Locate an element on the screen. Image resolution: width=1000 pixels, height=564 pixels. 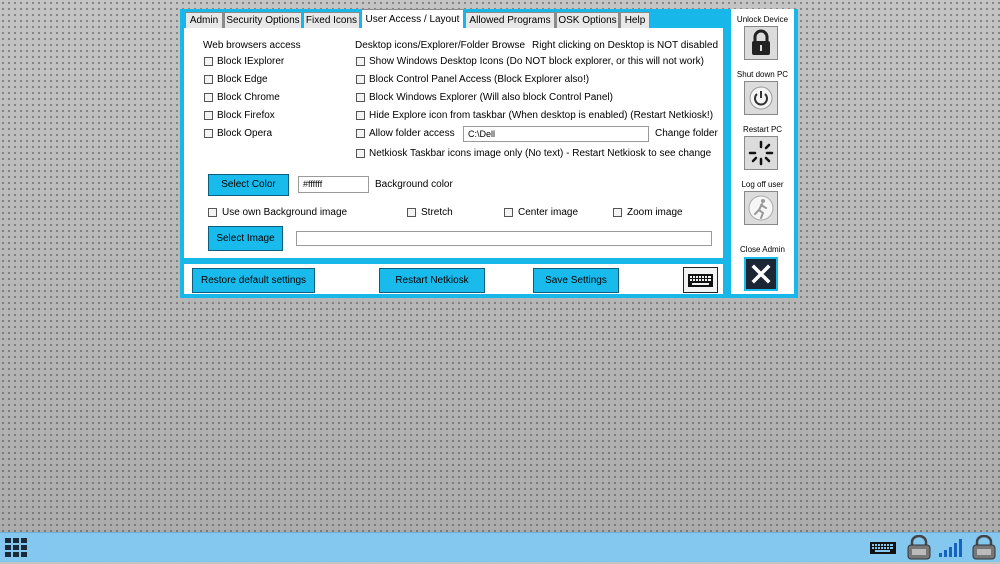
block-chrome-checkbox is located at coordinates (208, 97).